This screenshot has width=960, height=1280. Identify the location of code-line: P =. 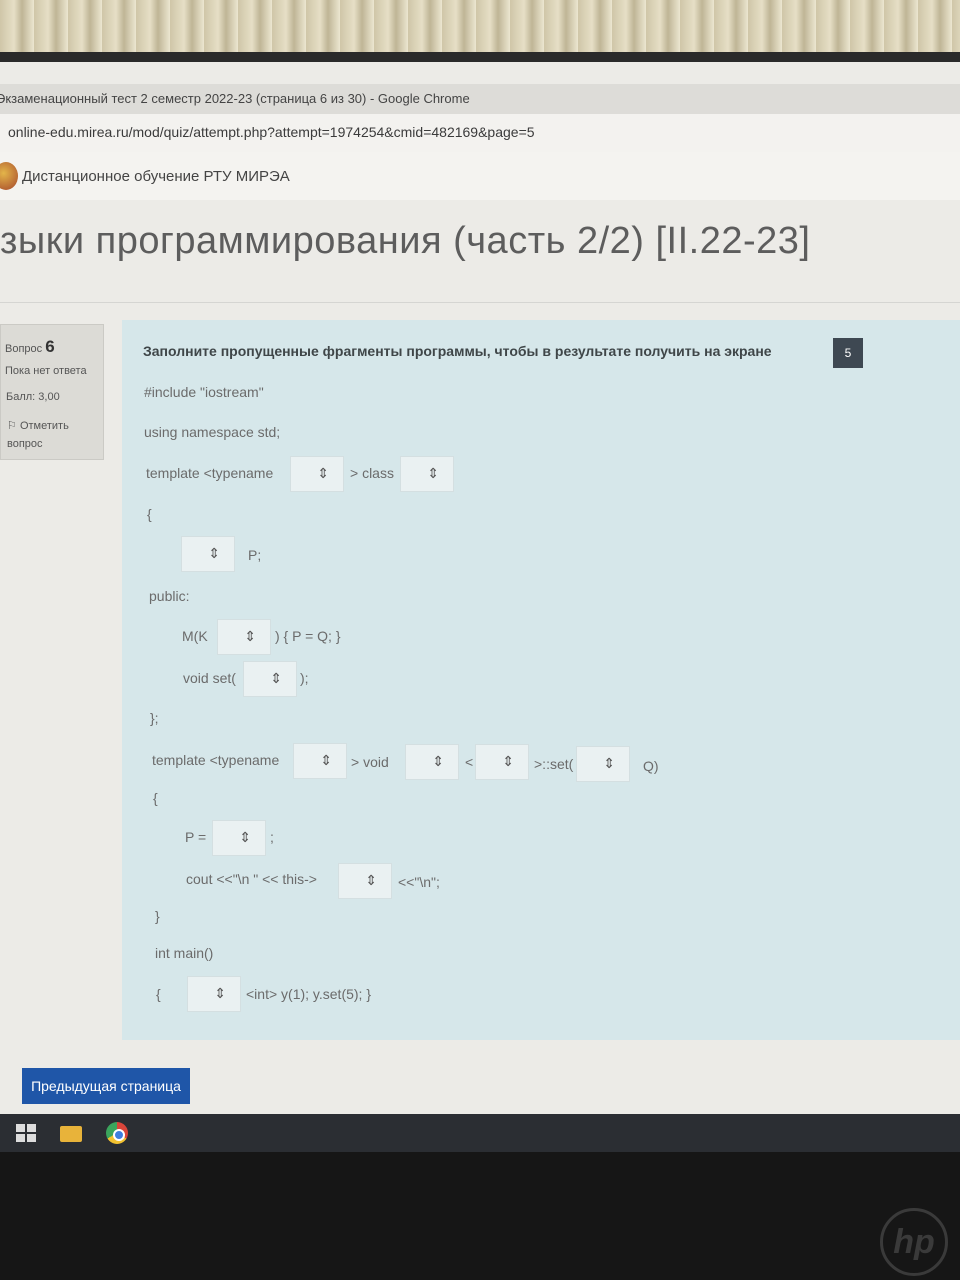
(196, 837).